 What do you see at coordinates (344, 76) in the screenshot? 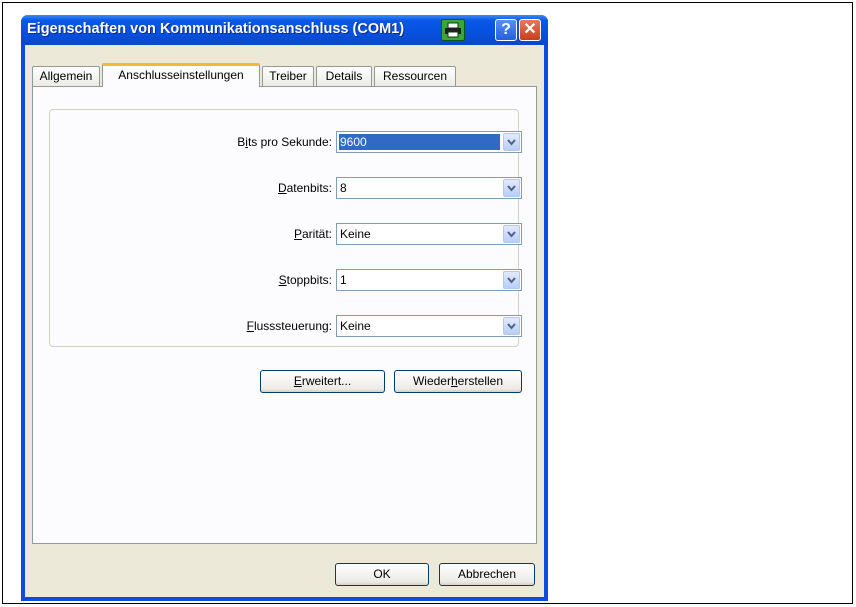
I see `tab-details: Details` at bounding box center [344, 76].